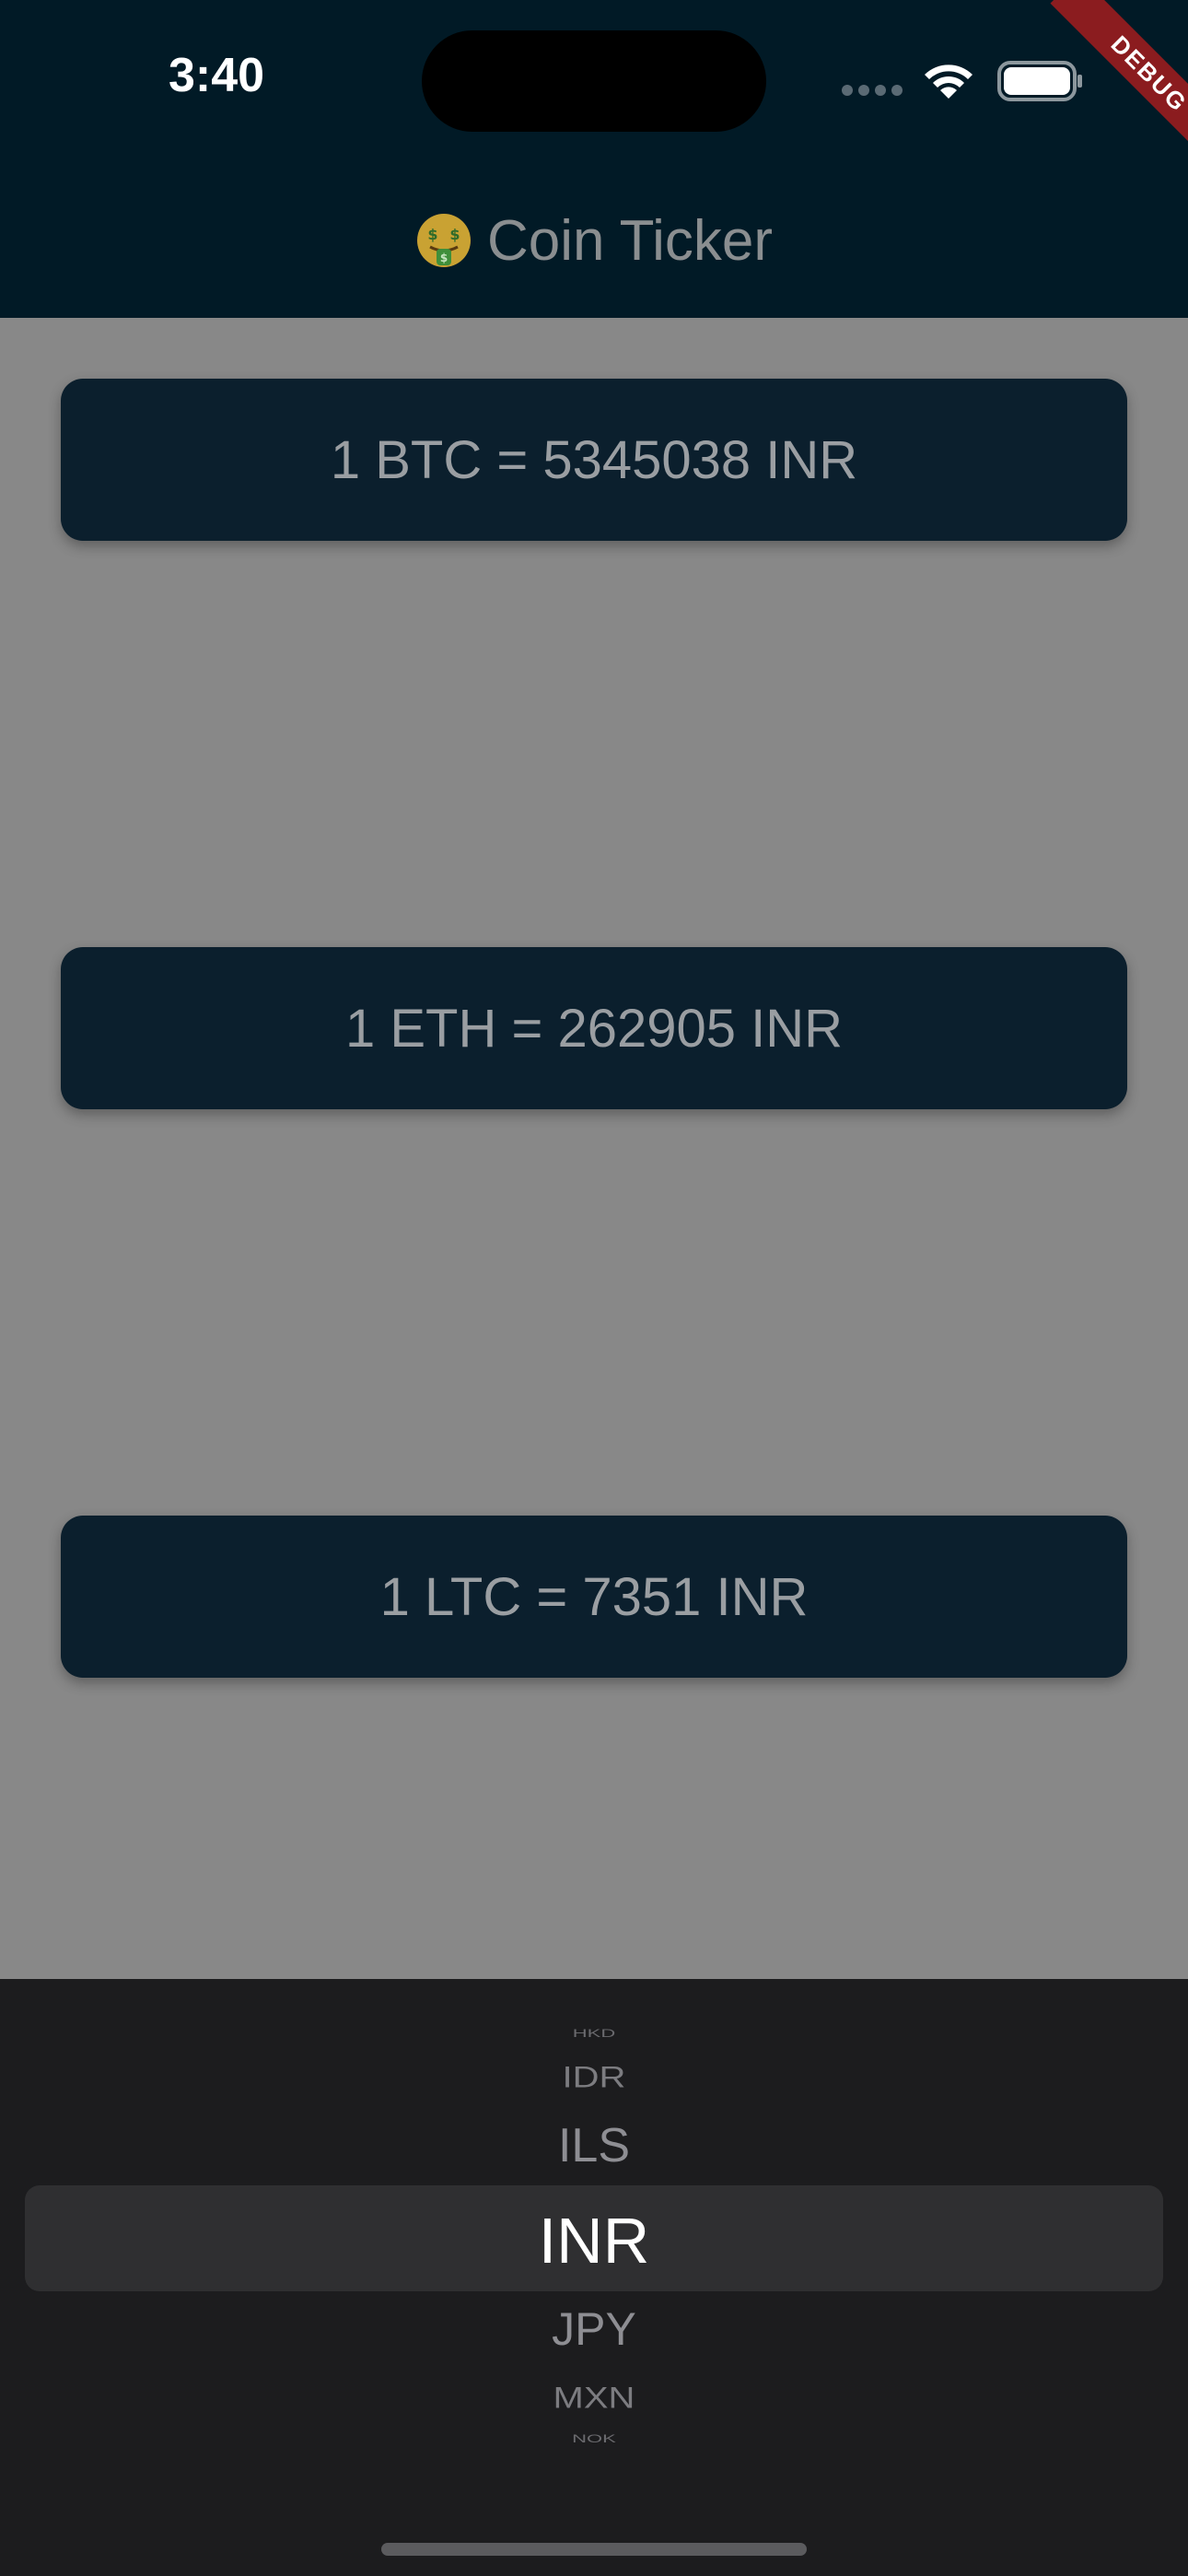  What do you see at coordinates (594, 81) in the screenshot?
I see `dynamic-island` at bounding box center [594, 81].